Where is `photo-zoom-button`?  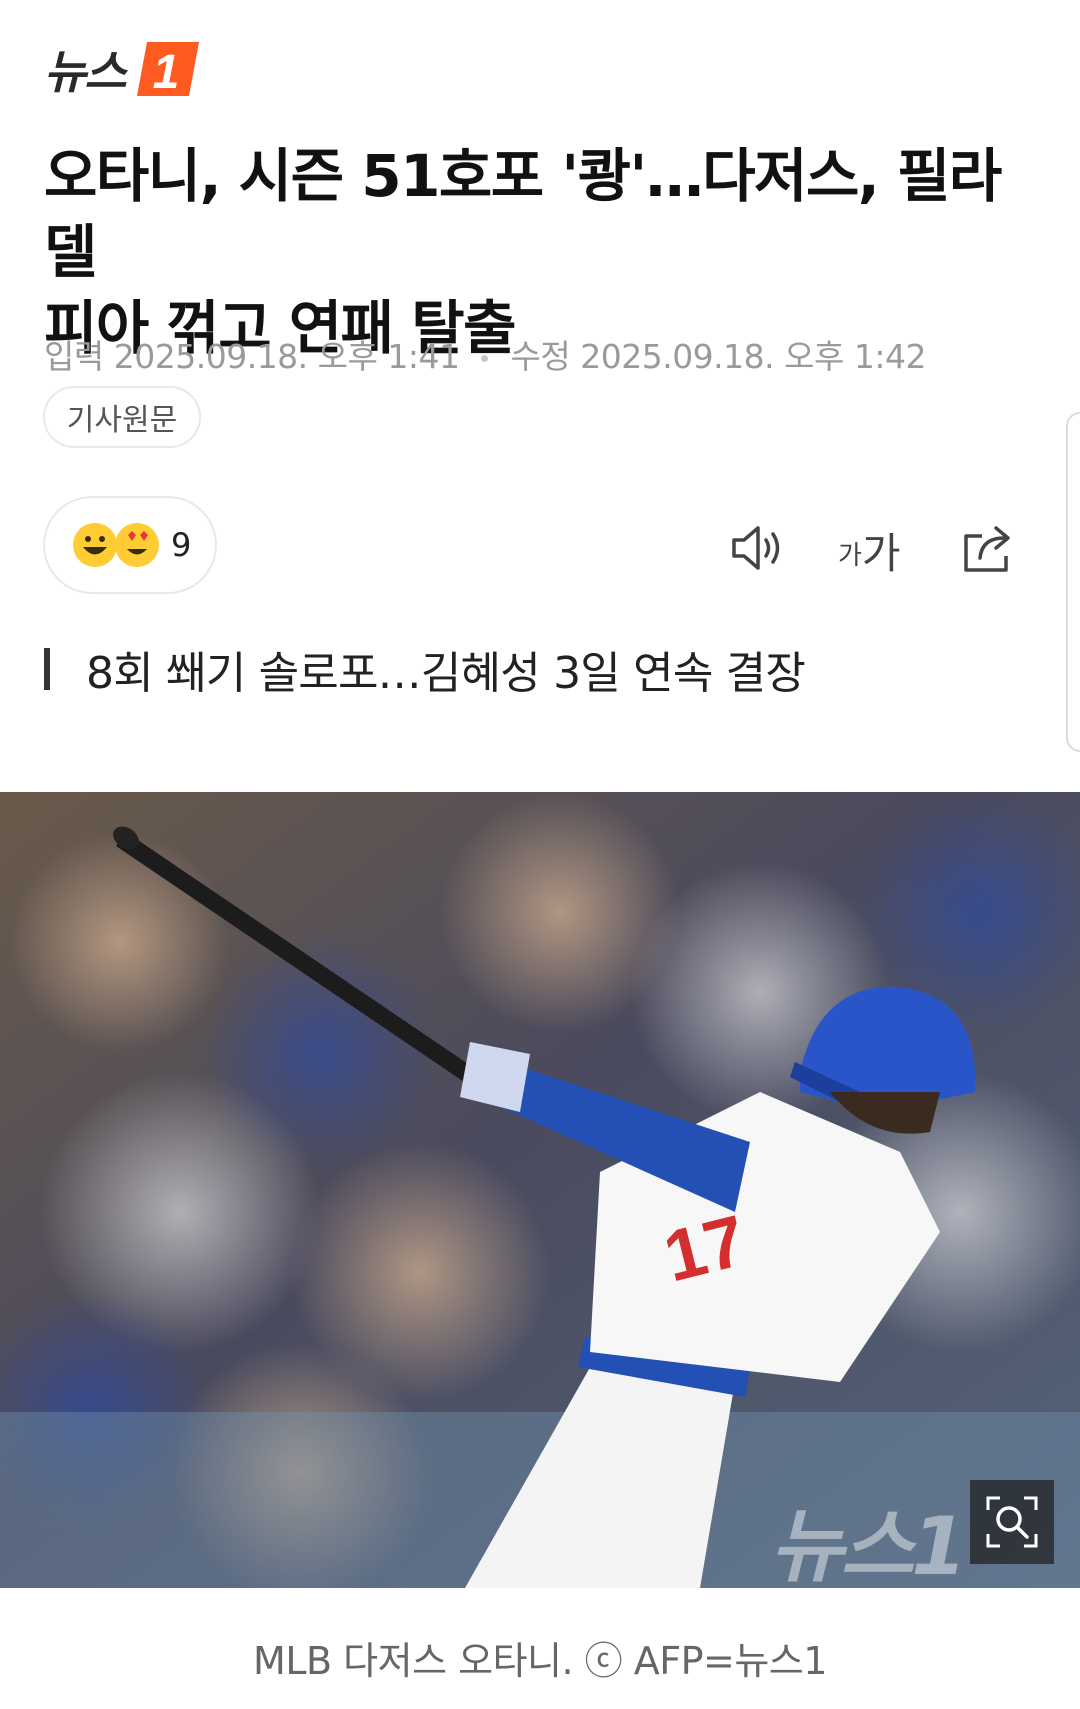
photo-zoom-button is located at coordinates (1012, 1522).